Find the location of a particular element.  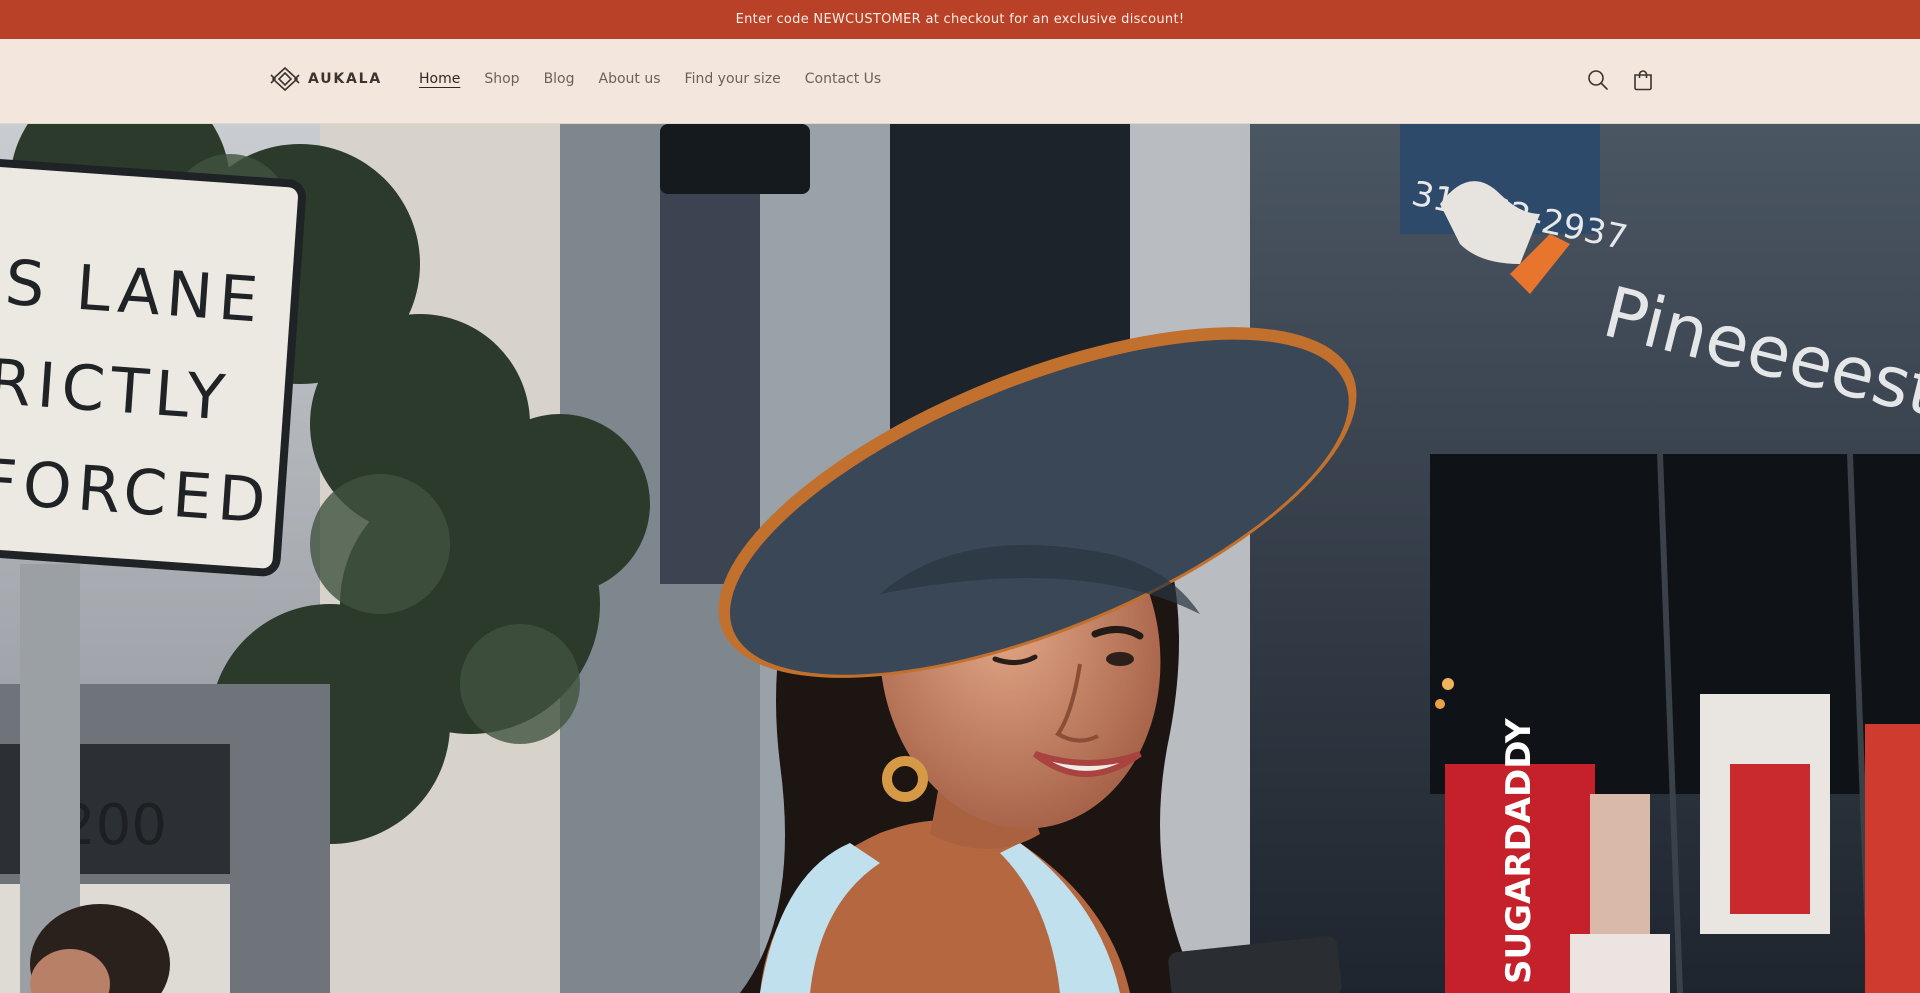

cart-icon is located at coordinates (1643, 80).